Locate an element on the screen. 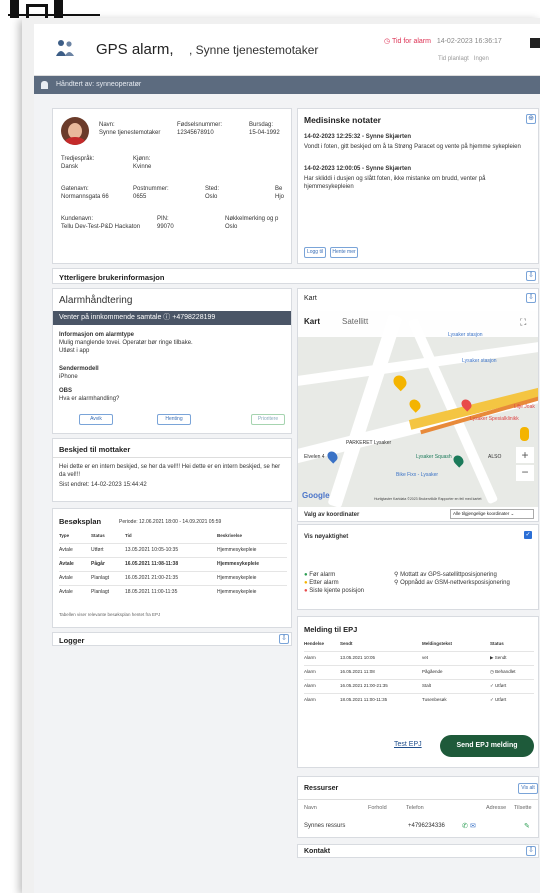 The image size is (540, 893). expand-icon: ⊕ is located at coordinates (531, 119).